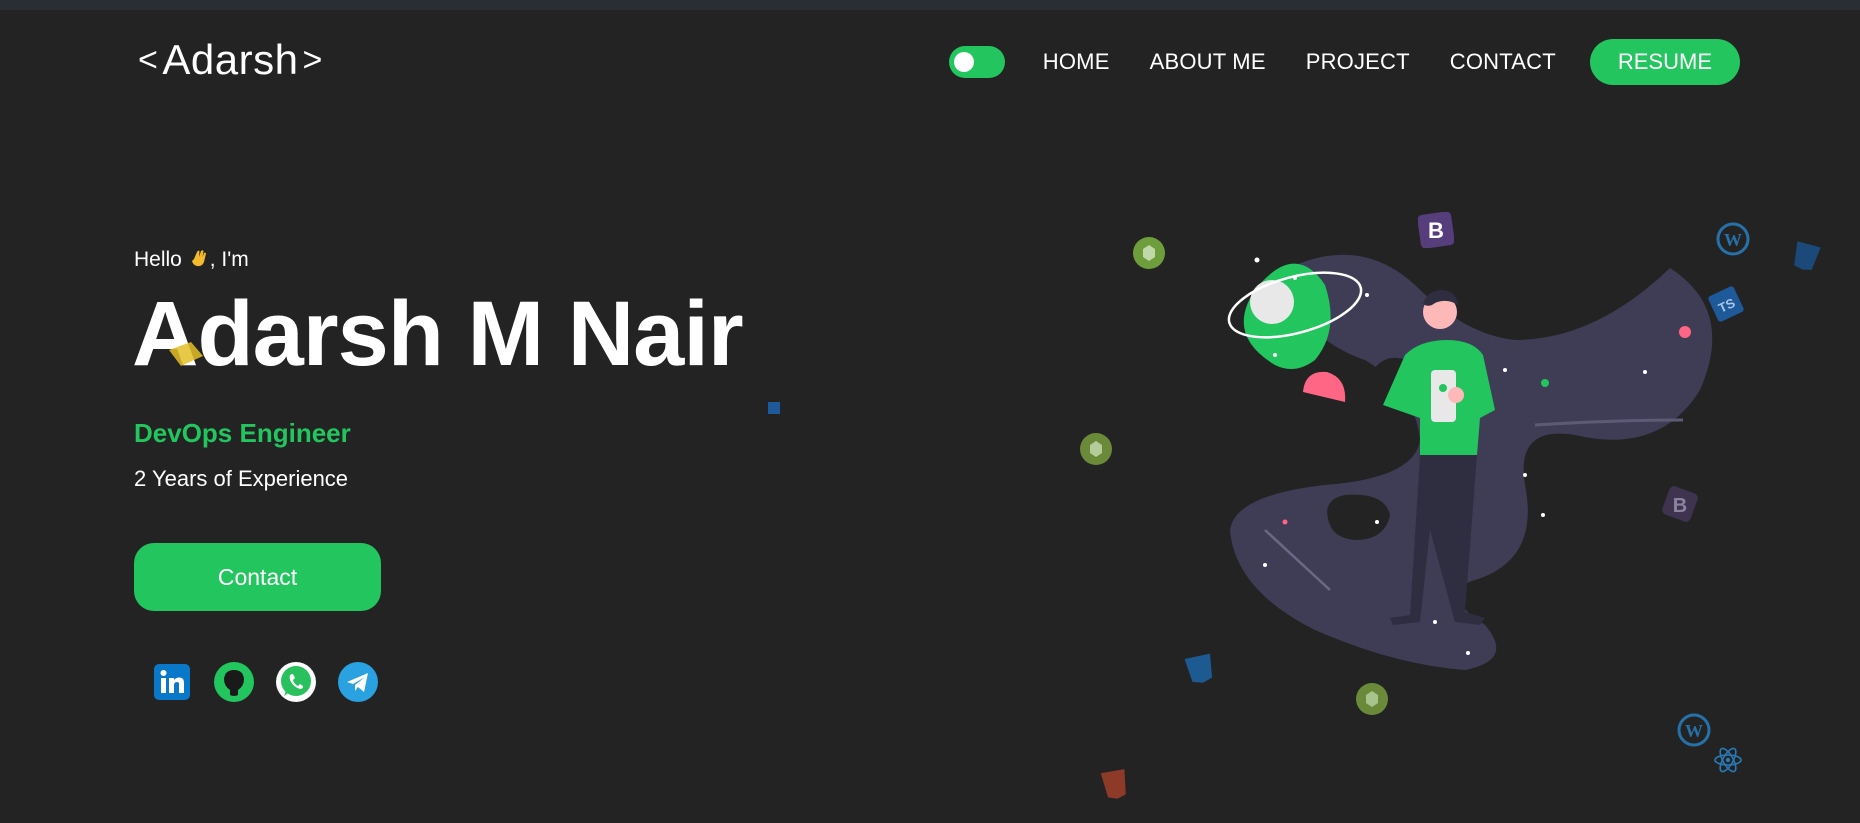 The image size is (1860, 823). I want to click on whatsapp-icon, so click(296, 682).